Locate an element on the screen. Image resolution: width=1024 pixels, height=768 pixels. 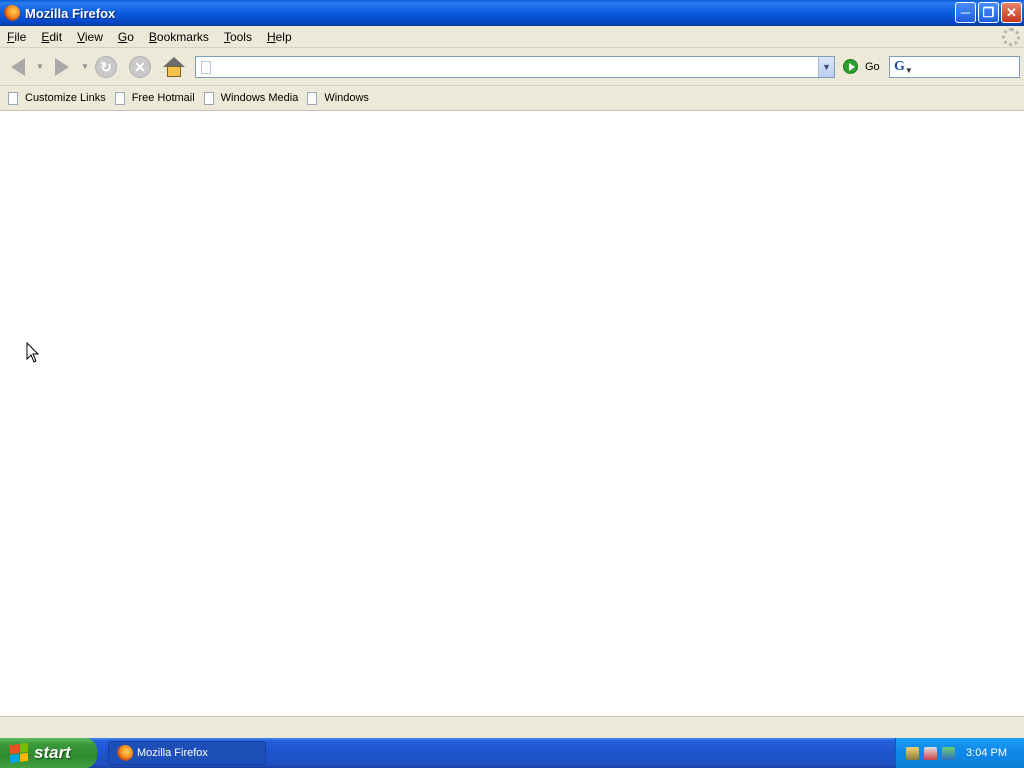
menu-mnemonic: H is located at coordinates (271, 36).